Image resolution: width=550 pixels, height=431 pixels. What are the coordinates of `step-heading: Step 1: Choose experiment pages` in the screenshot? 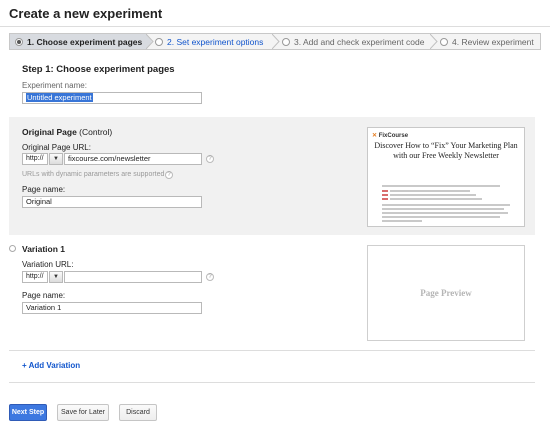 It's located at (98, 69).